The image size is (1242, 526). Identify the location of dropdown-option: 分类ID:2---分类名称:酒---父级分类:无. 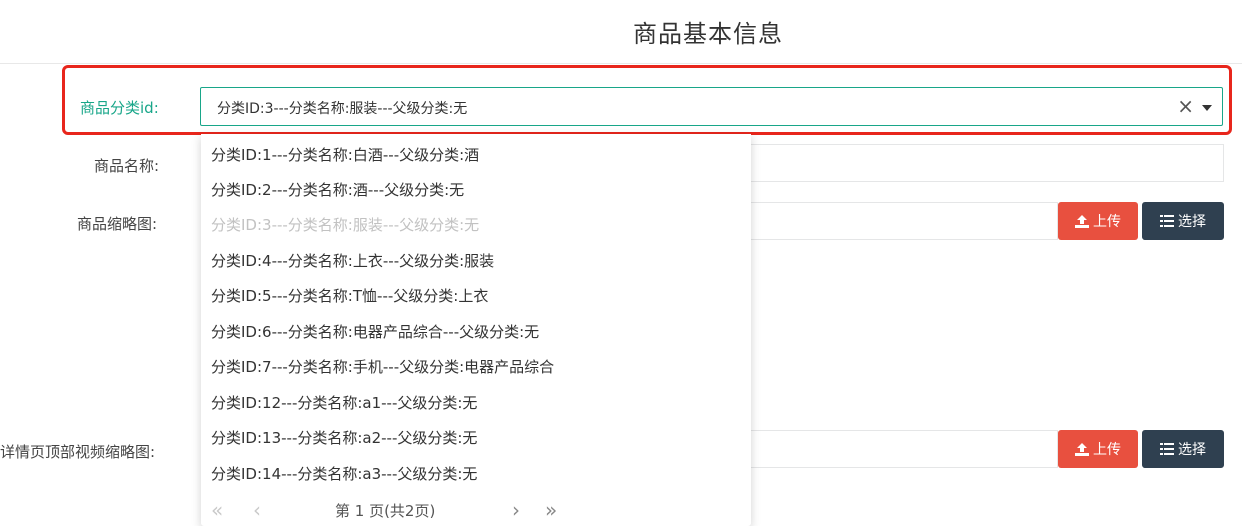
(337, 189).